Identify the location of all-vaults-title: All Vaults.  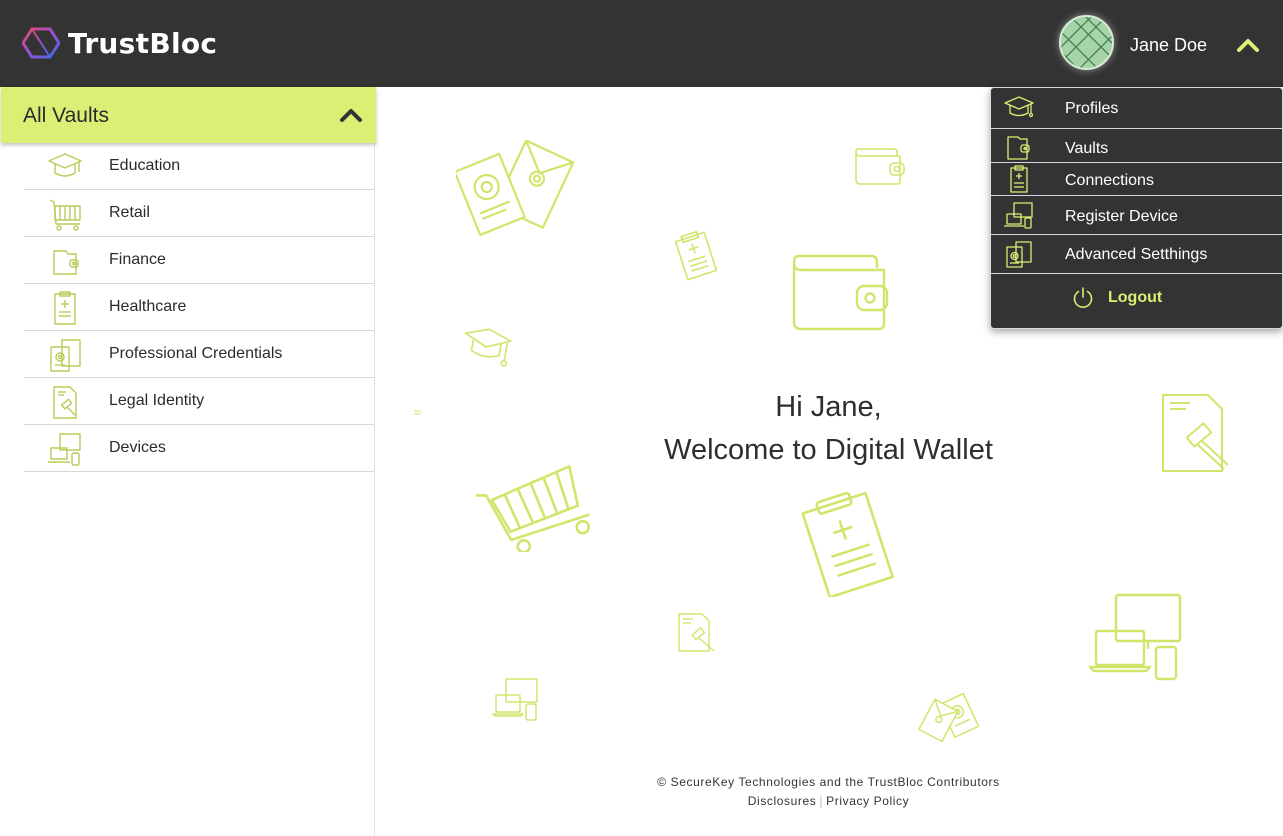
(66, 115).